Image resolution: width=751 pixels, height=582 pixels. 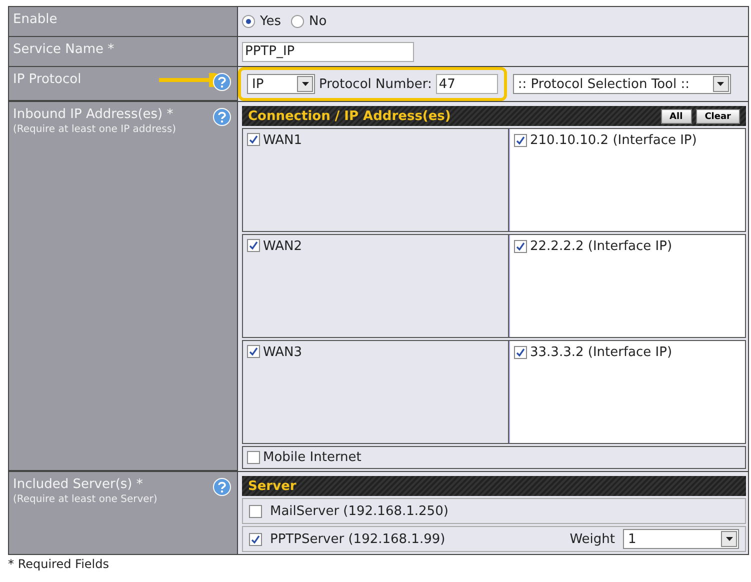 I want to click on address-label: 210.10.10.2 (Interface IP), so click(x=613, y=140).